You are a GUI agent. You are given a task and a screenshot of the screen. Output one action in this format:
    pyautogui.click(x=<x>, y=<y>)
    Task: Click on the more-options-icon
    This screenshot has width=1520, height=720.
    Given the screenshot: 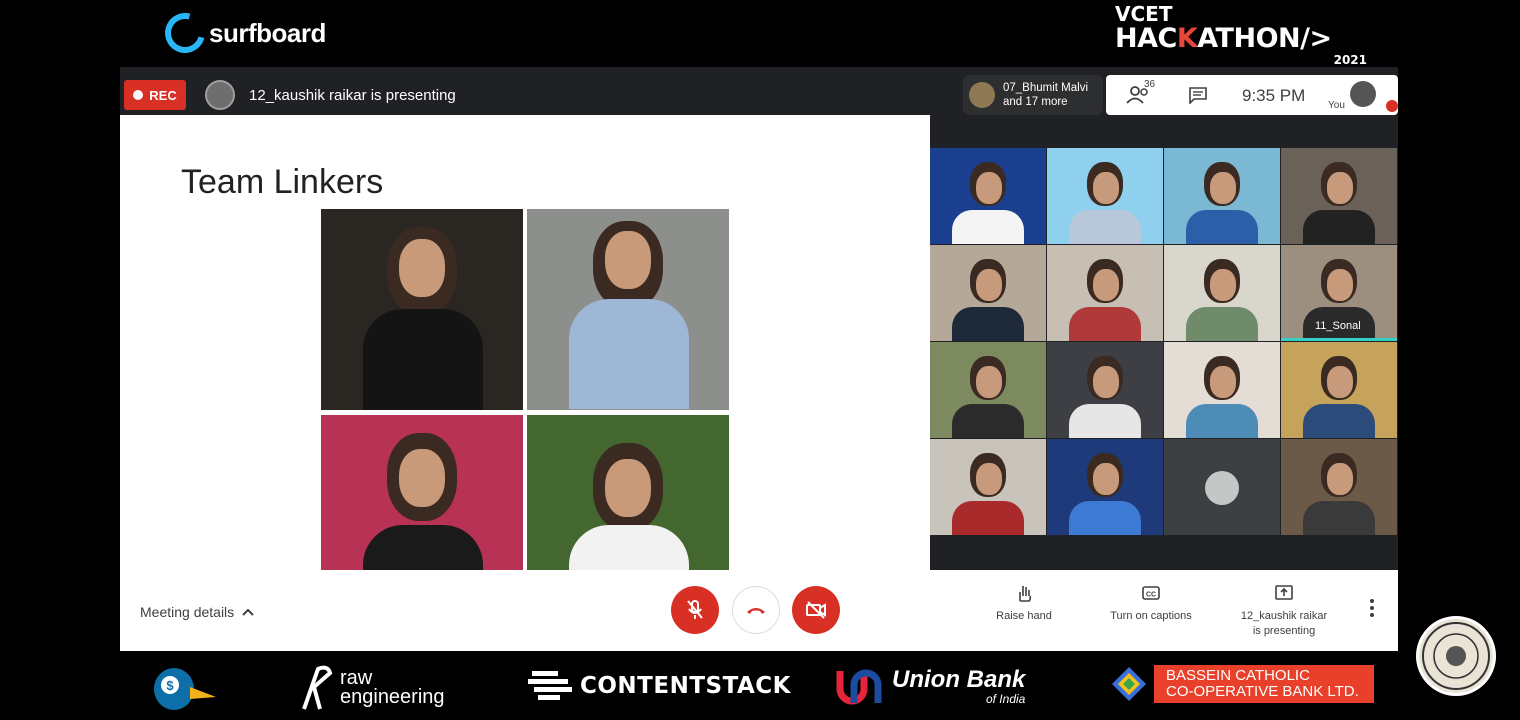 What is the action you would take?
    pyautogui.click(x=1372, y=608)
    